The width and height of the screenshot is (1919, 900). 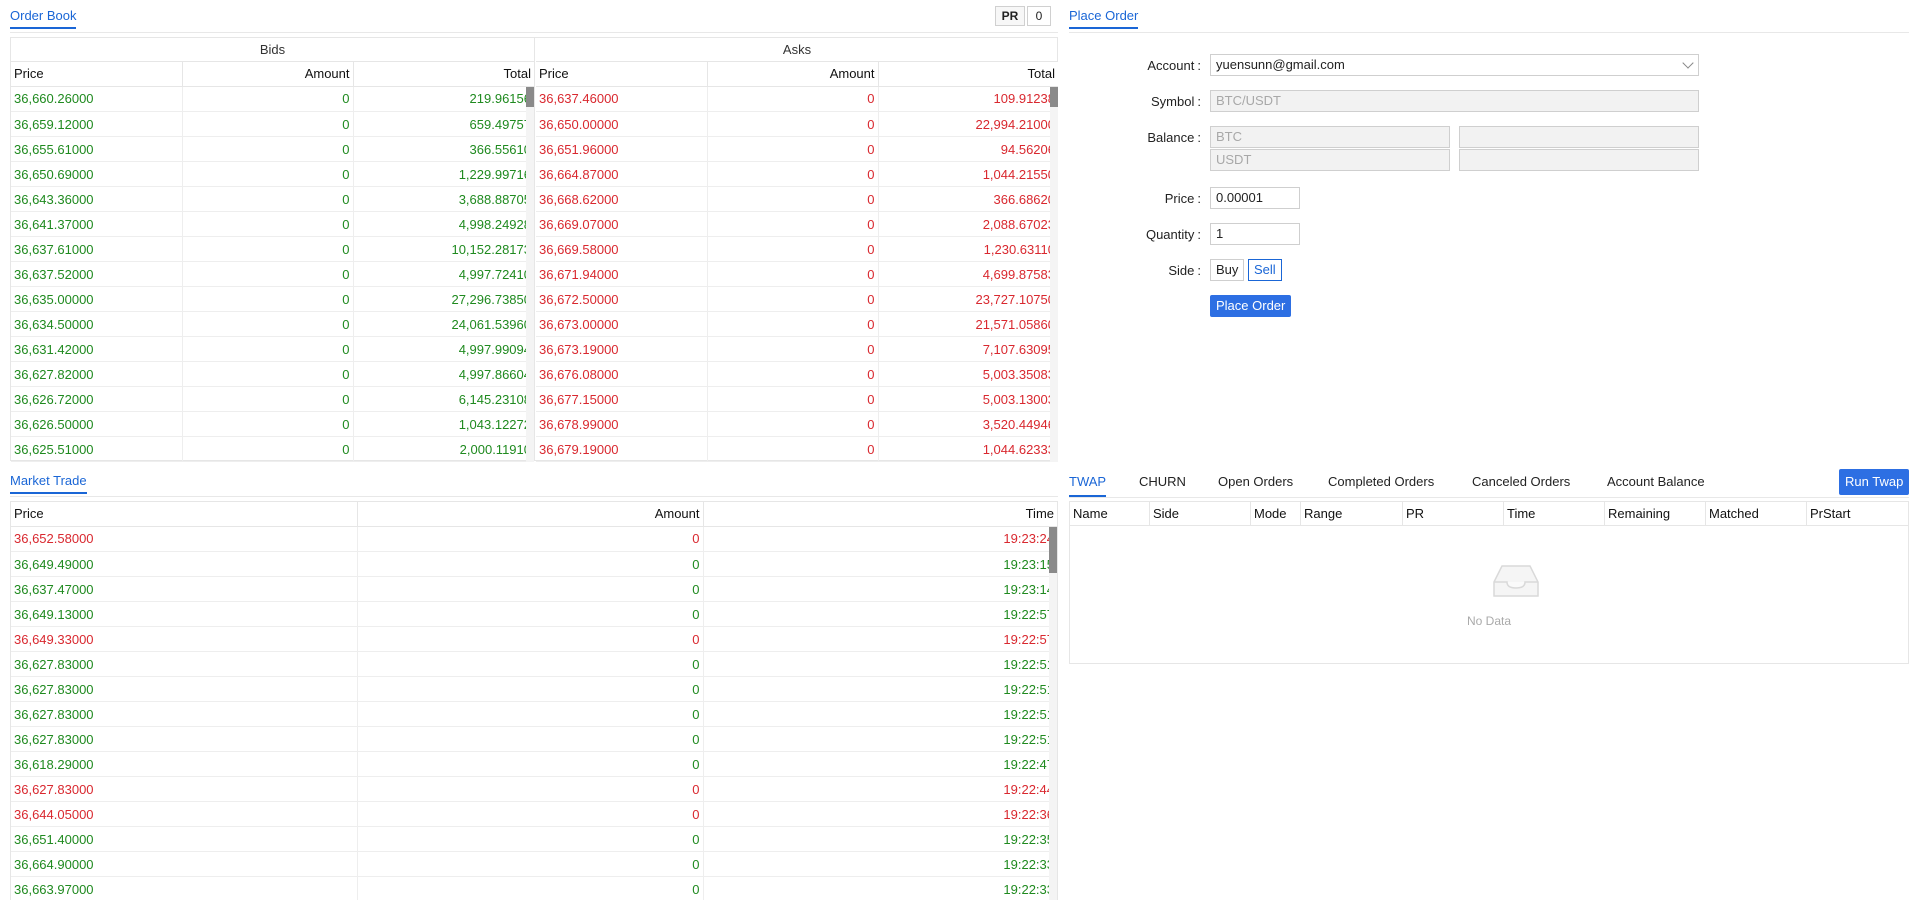 What do you see at coordinates (268, 74) in the screenshot?
I see `col-amount: Amount` at bounding box center [268, 74].